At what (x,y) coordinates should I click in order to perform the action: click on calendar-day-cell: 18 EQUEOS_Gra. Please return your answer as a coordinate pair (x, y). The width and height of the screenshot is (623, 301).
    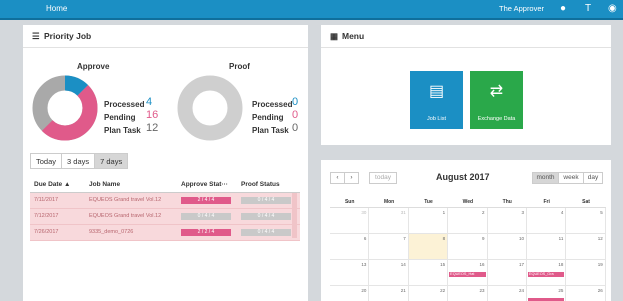
    Looking at the image, I should click on (546, 273).